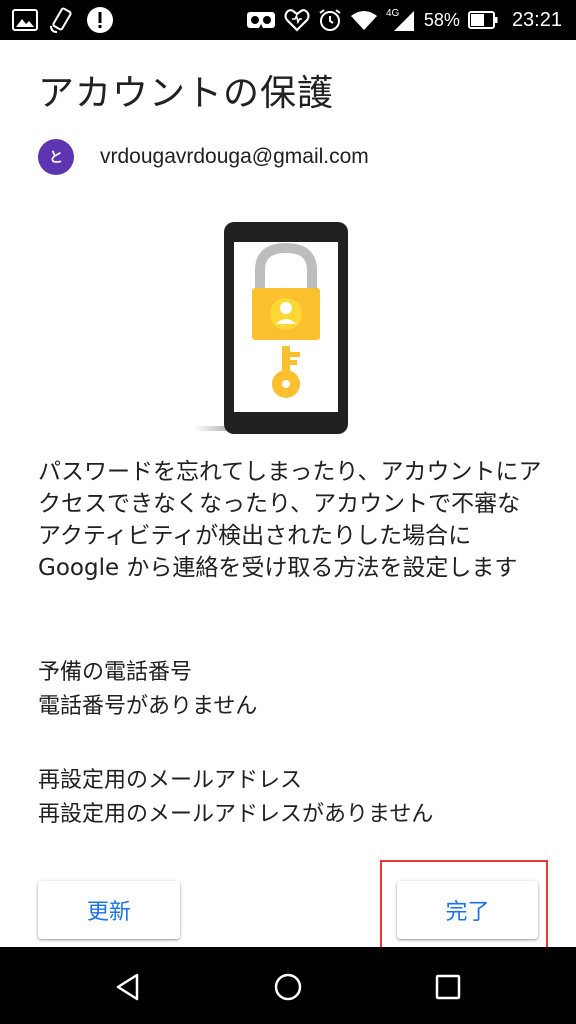 This screenshot has width=576, height=1024. I want to click on account-row: と vrdougavrdouga@gmail.com, so click(203, 157).